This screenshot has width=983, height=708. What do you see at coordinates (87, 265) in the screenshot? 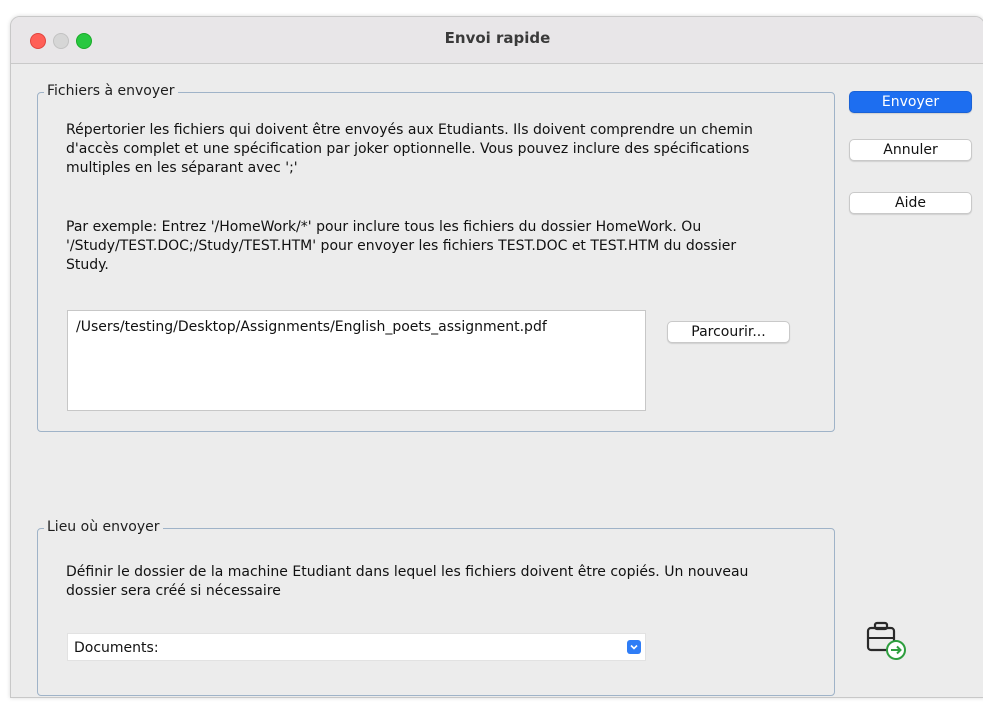
I see `files-example-line: Study.` at bounding box center [87, 265].